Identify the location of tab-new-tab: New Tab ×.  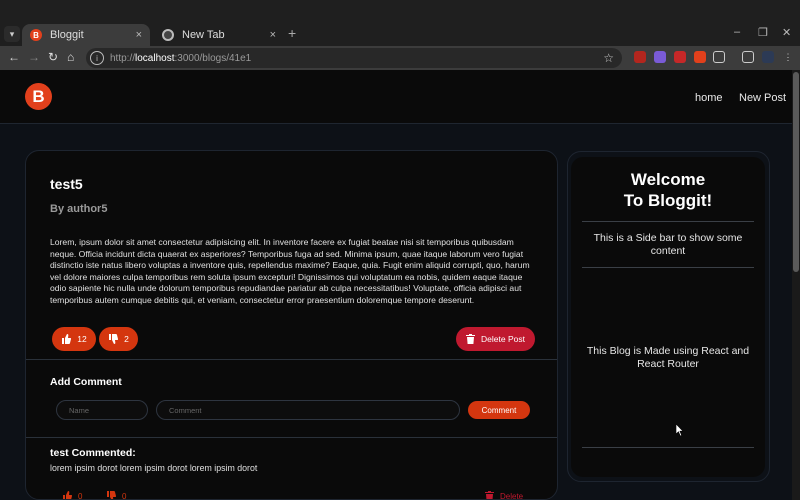
(219, 35).